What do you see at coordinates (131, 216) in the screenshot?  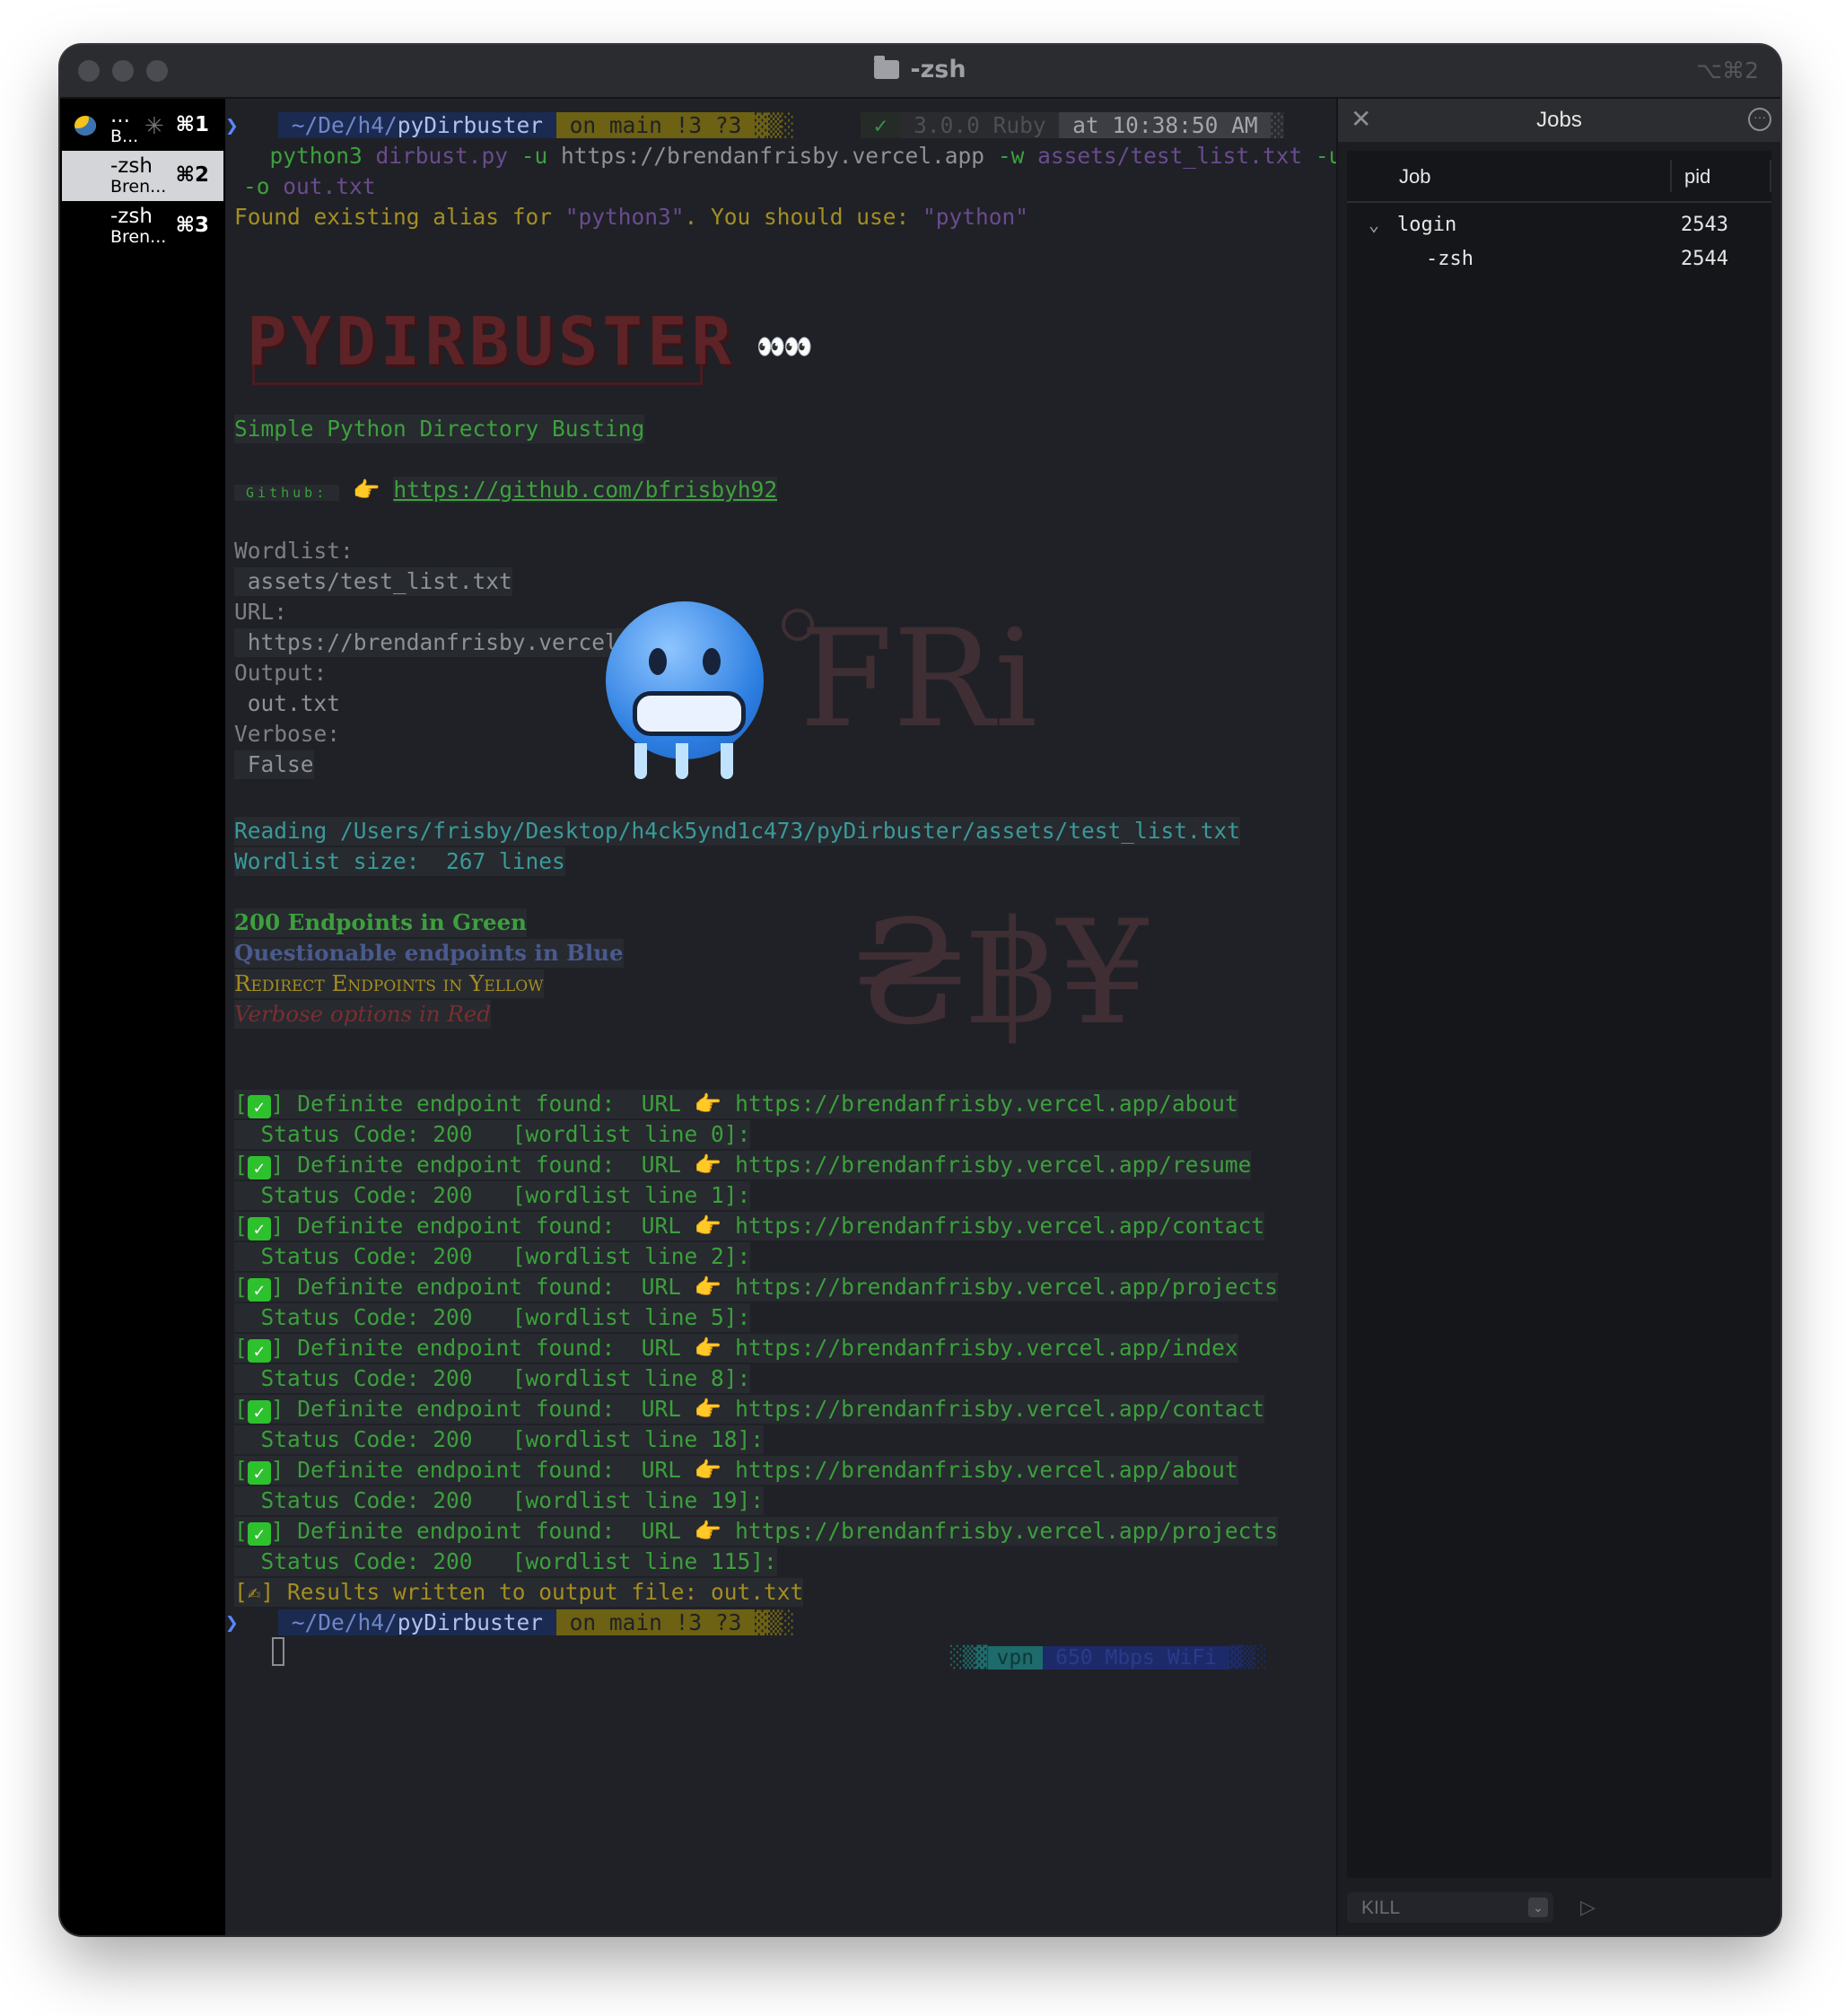 I see `tab-name: -zsh` at bounding box center [131, 216].